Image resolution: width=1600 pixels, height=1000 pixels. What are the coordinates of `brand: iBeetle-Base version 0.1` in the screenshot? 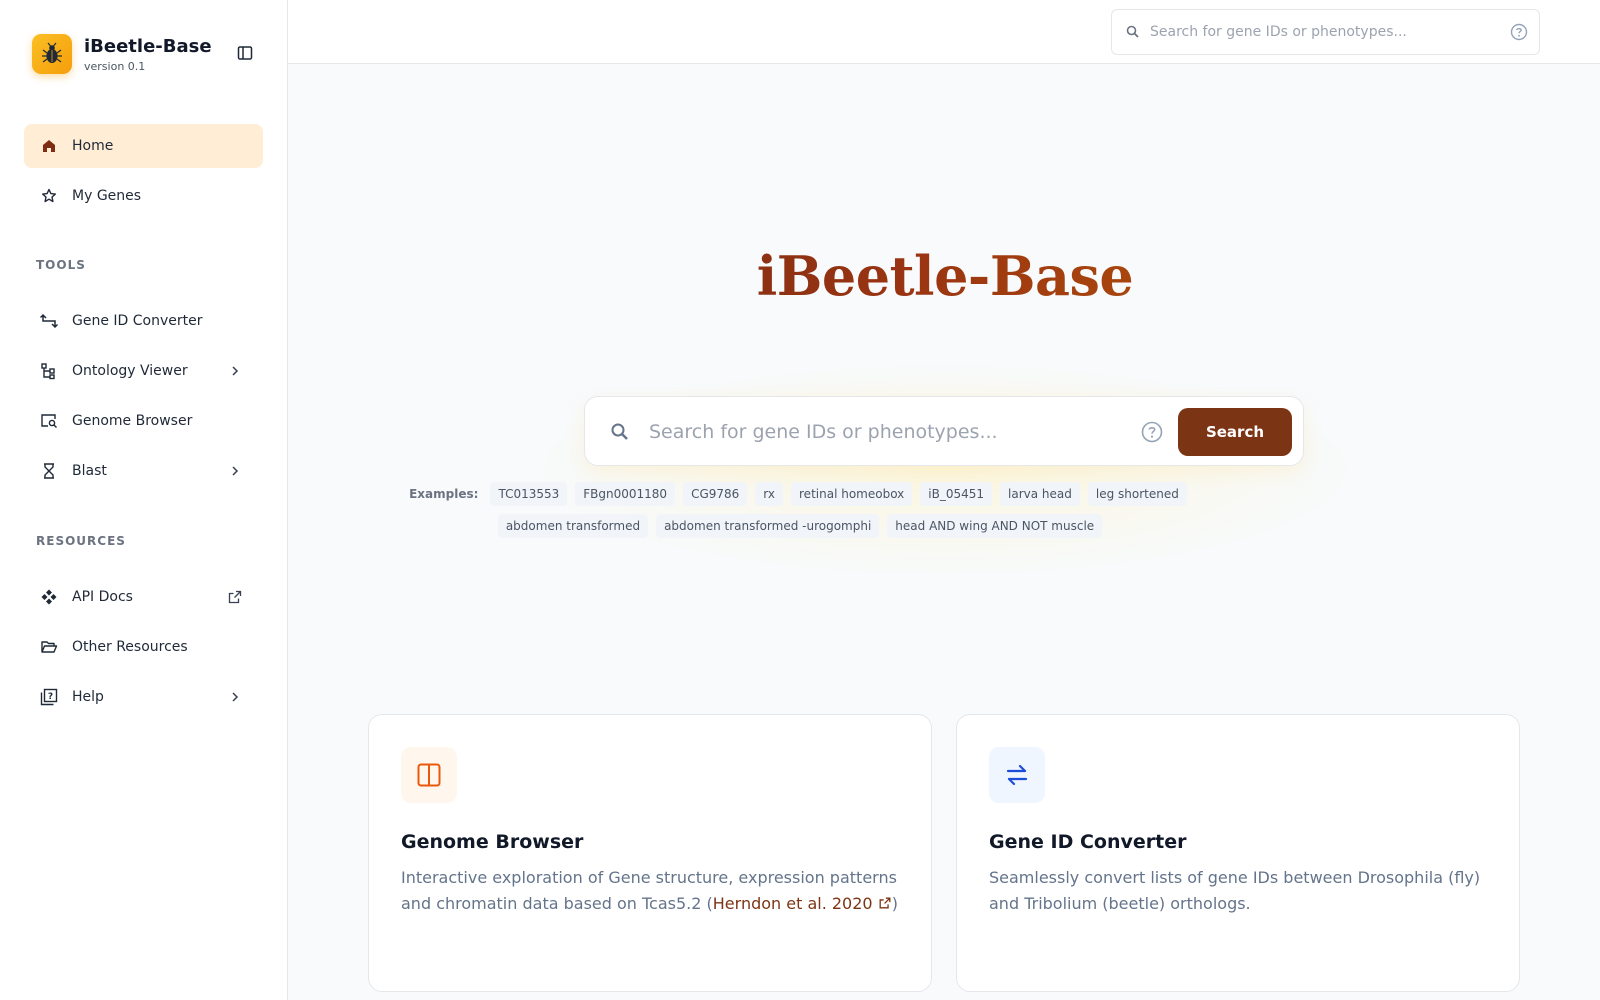 It's located at (122, 54).